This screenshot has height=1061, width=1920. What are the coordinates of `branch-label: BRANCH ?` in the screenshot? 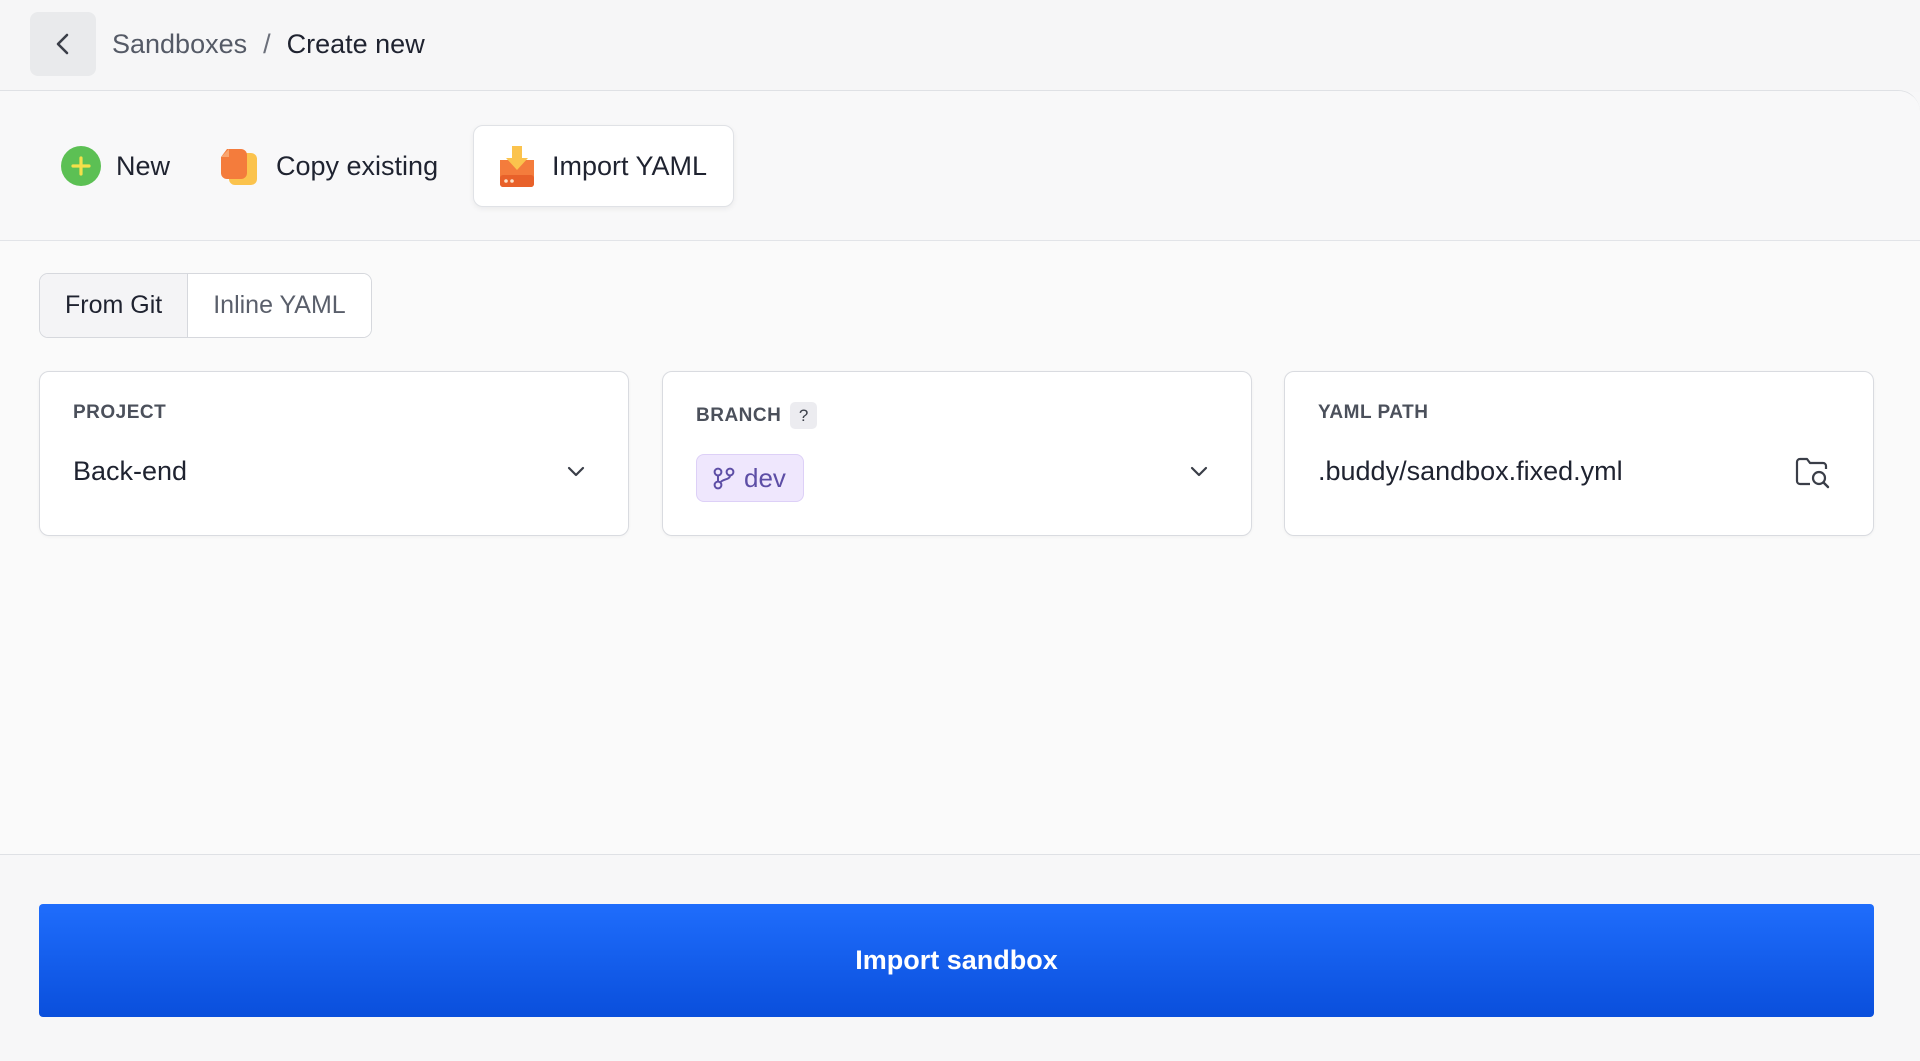 It's located at (757, 415).